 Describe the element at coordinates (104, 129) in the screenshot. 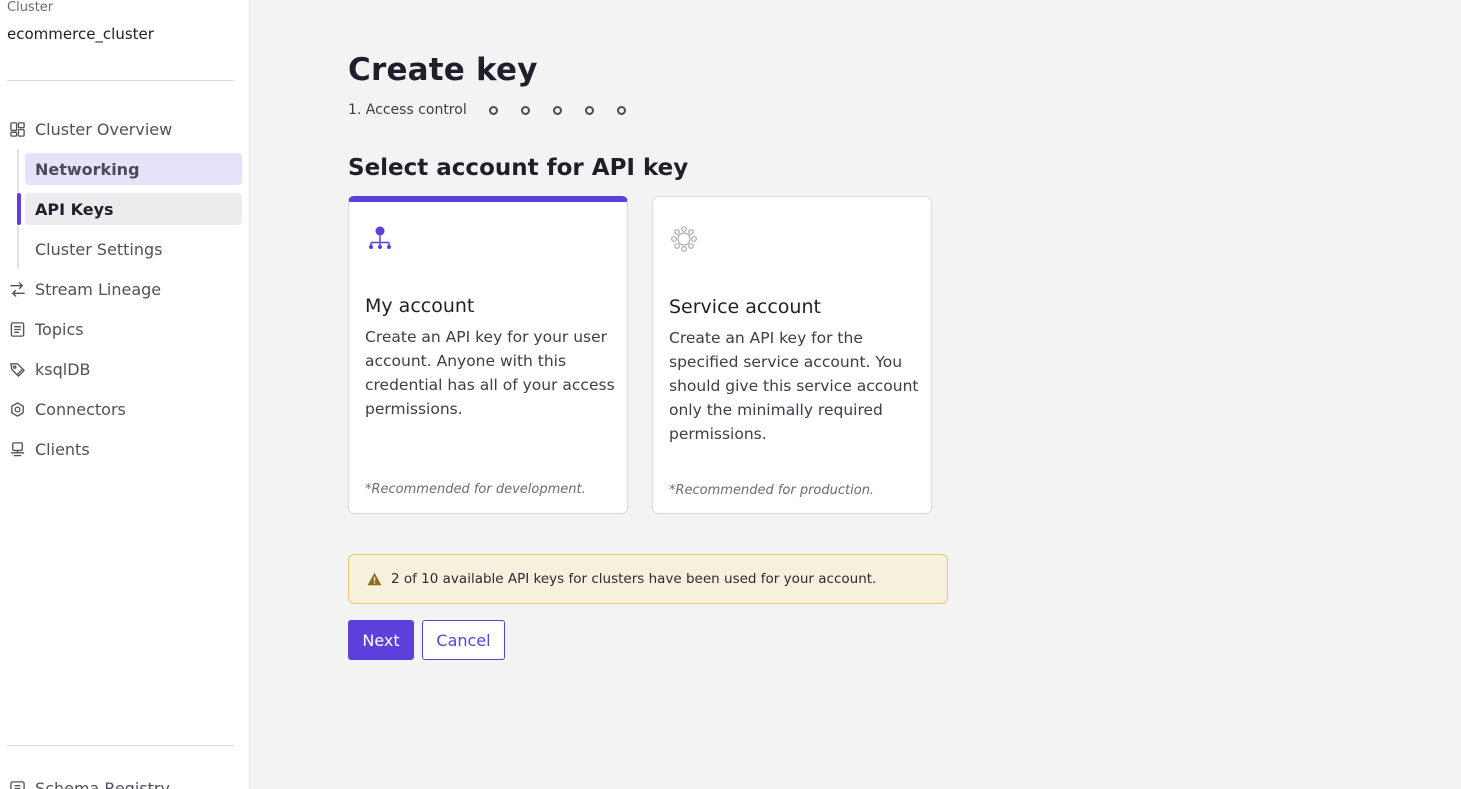

I see `sidebar-item-label: Cluster Overview` at that location.